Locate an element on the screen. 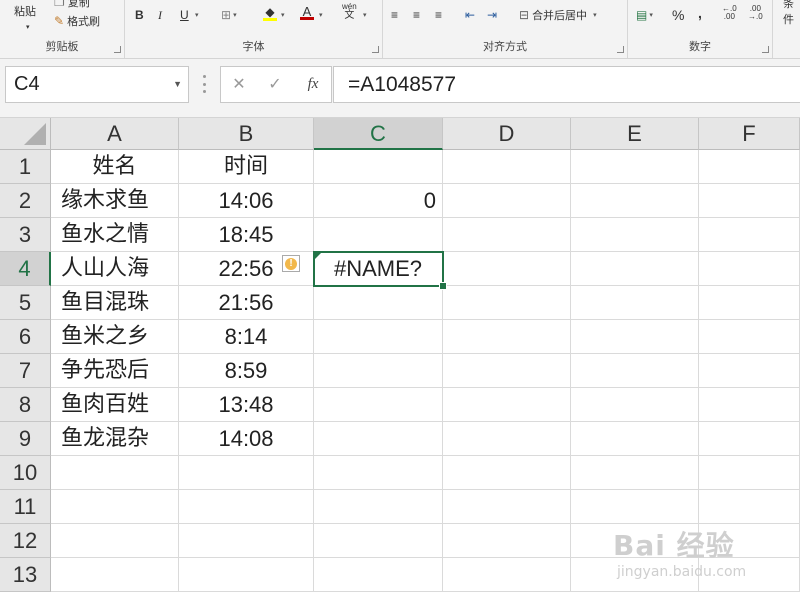  cell-e1 is located at coordinates (635, 167).